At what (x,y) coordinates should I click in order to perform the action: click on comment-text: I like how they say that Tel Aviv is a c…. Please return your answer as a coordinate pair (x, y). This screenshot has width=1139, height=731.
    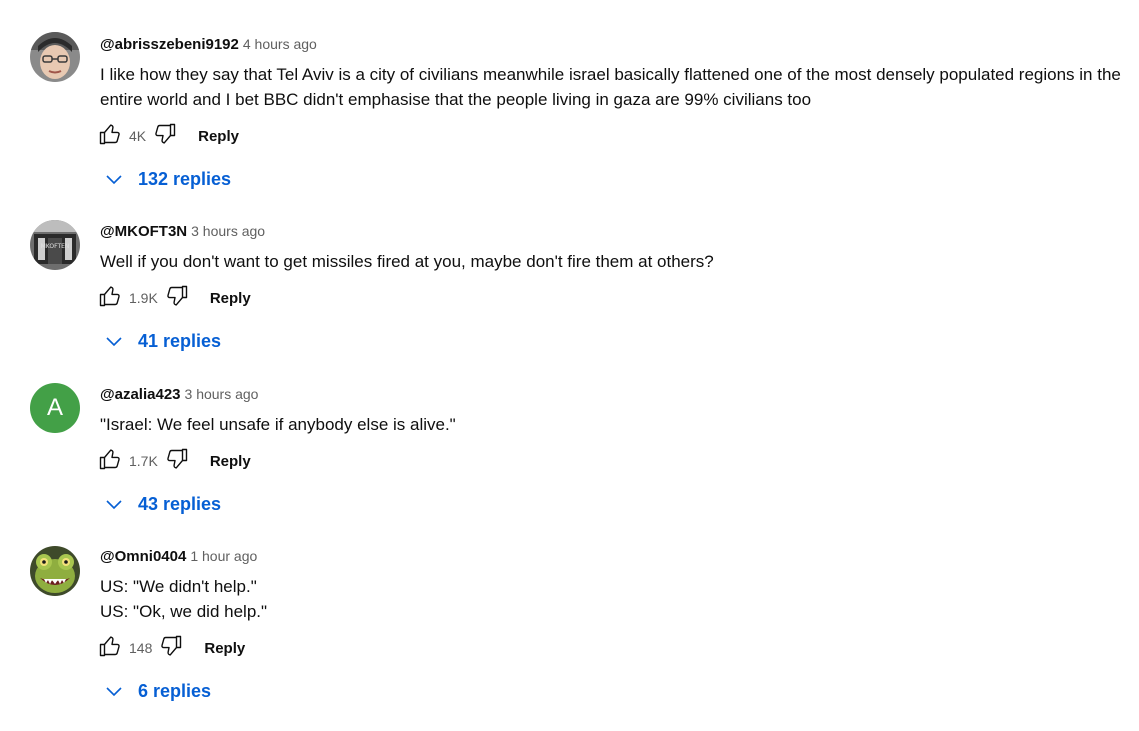
    Looking at the image, I should click on (610, 87).